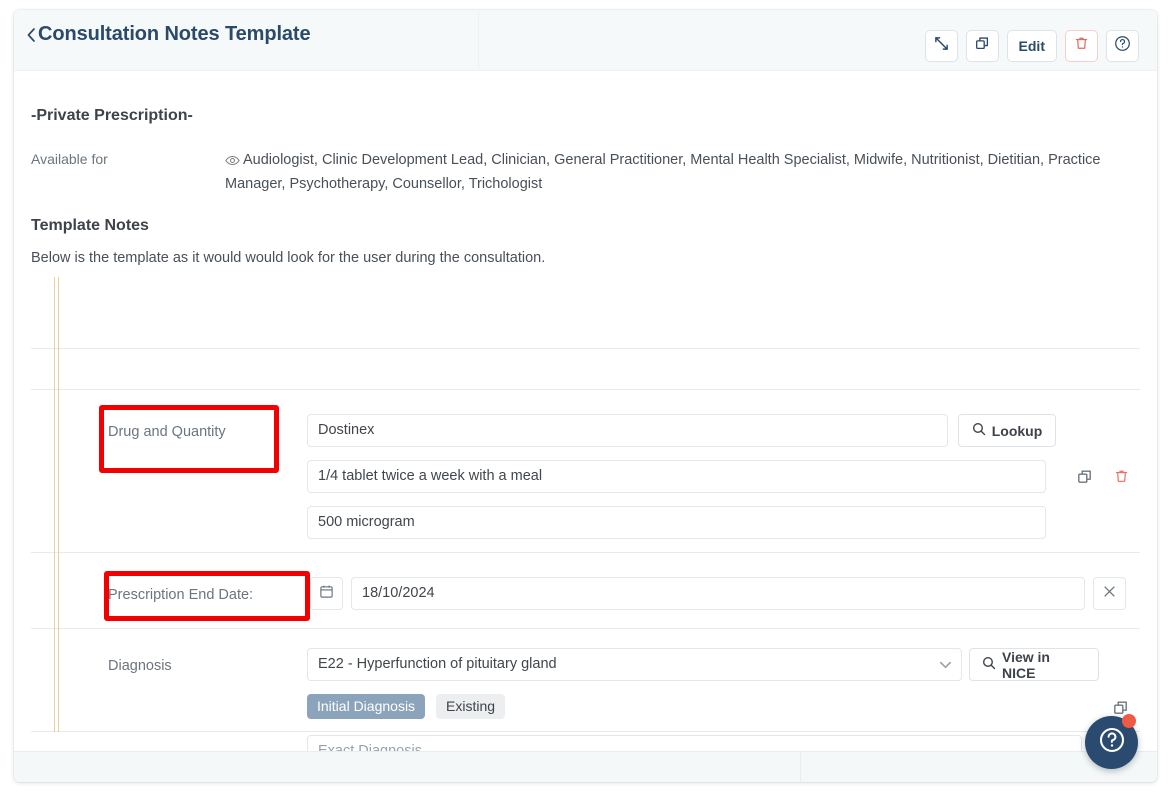 The width and height of the screenshot is (1171, 794). I want to click on private-prescription-title: -Private Prescription-, so click(112, 115).